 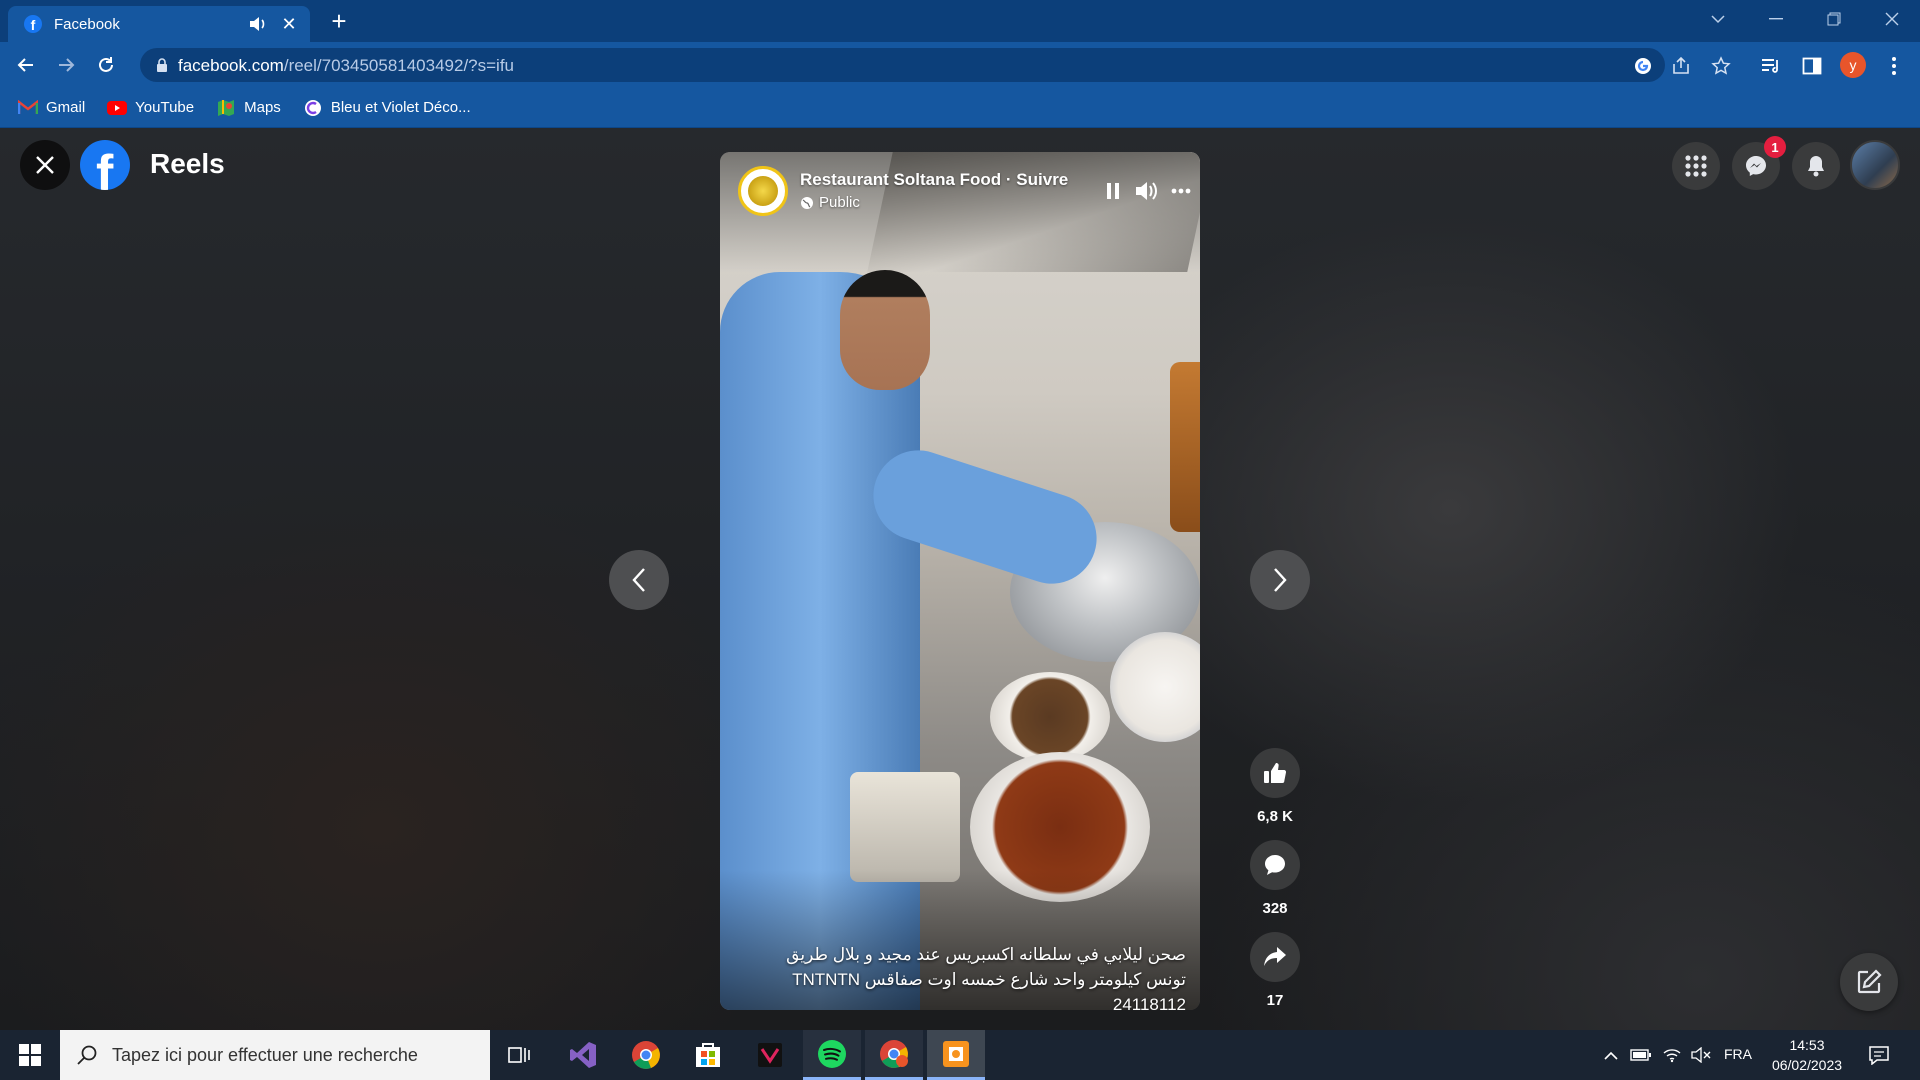 What do you see at coordinates (106, 65) in the screenshot?
I see `reload-button` at bounding box center [106, 65].